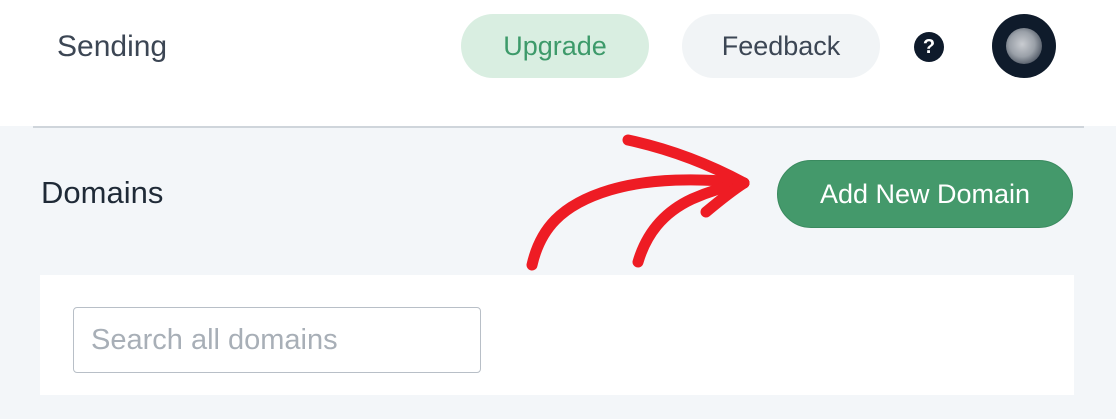 This screenshot has height=419, width=1116. I want to click on arrow-head-bottom, so click(725, 197).